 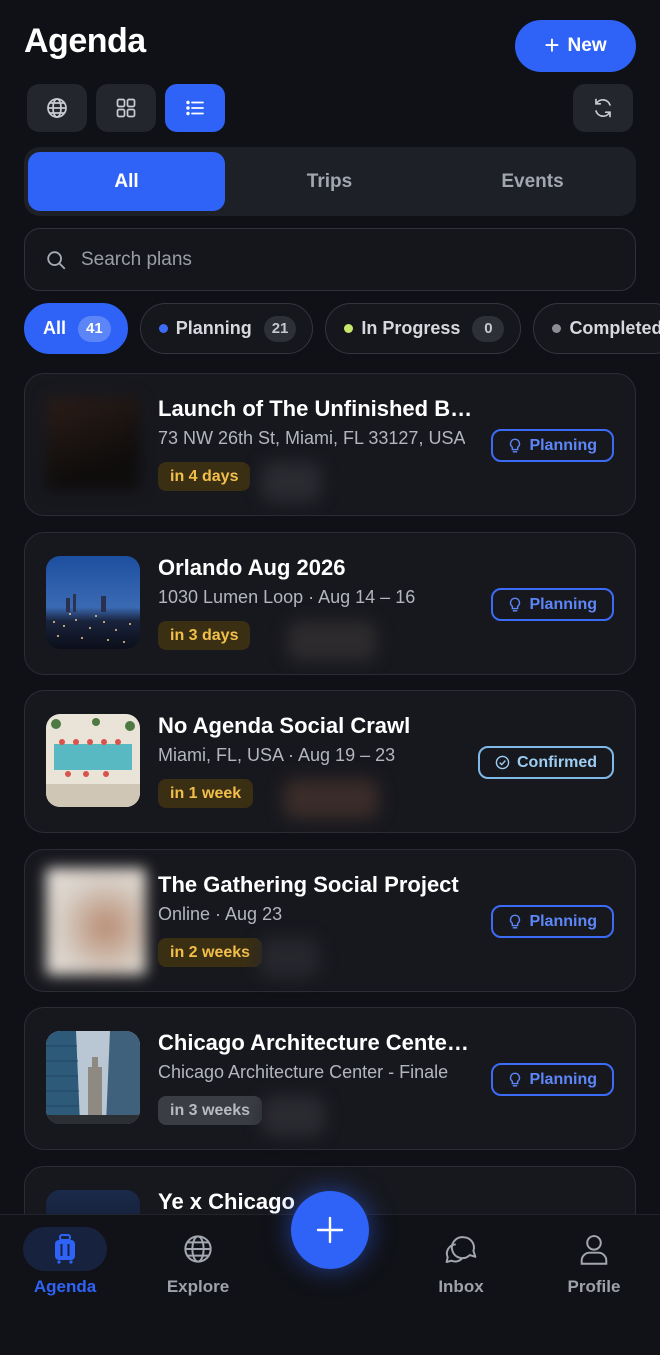 I want to click on new-button-label: New, so click(x=587, y=45).